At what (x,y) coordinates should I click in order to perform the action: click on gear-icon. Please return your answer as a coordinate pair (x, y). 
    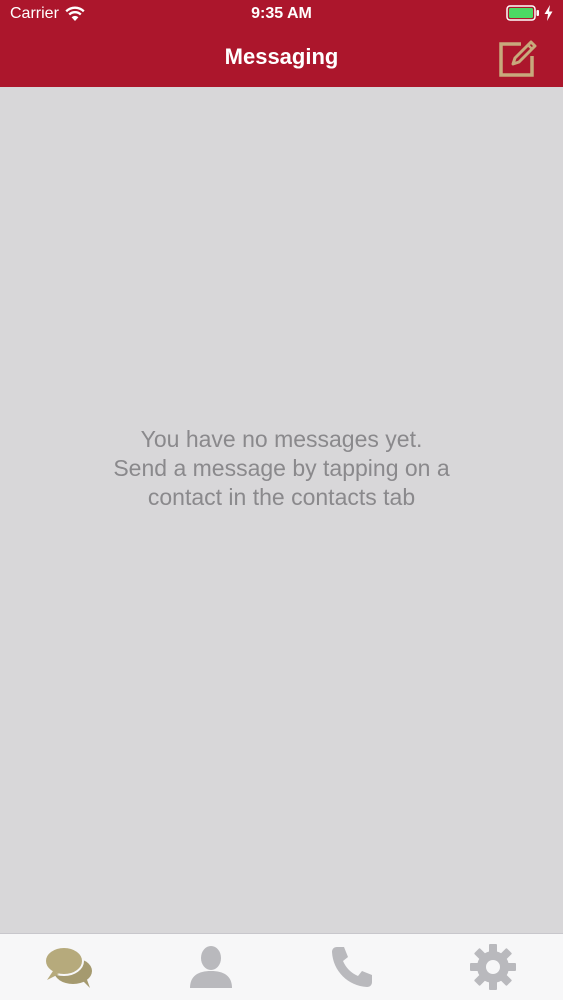
    Looking at the image, I should click on (492, 967).